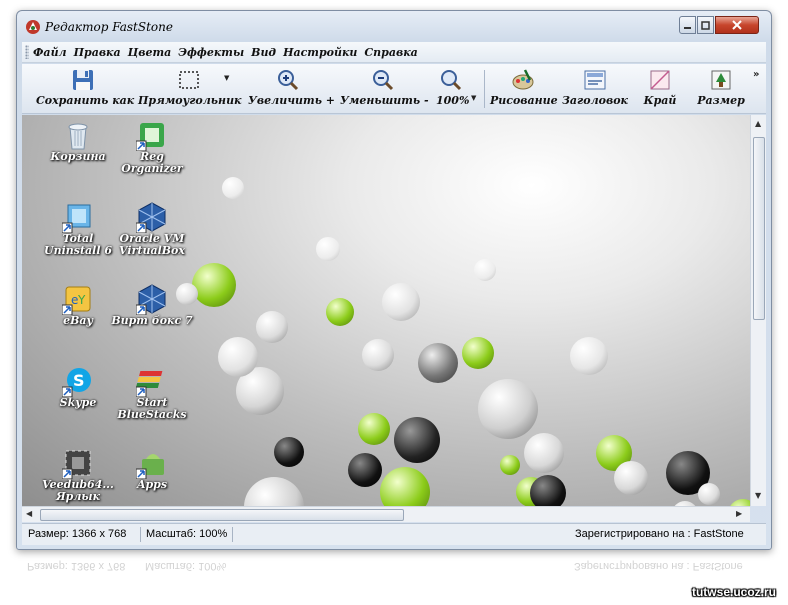  I want to click on menu-effects: Эффекты, so click(211, 52).